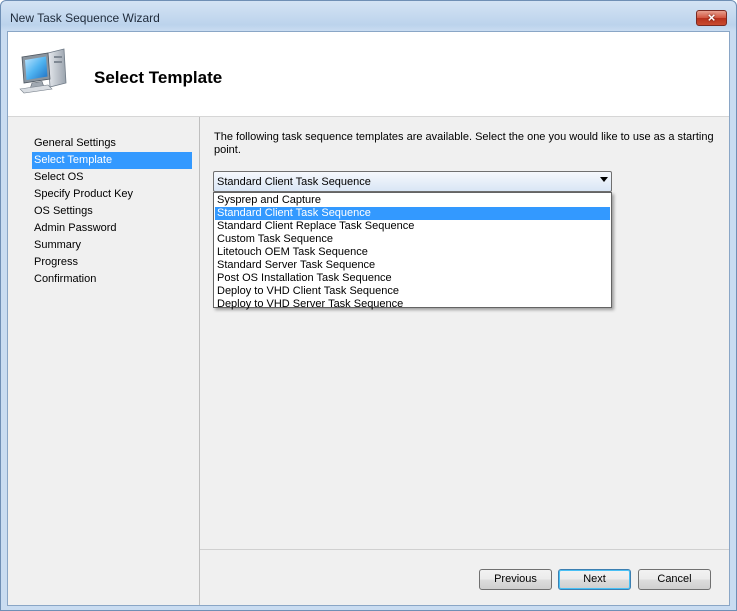 The width and height of the screenshot is (737, 611). I want to click on template-option: Standard Client Task Sequence, so click(412, 213).